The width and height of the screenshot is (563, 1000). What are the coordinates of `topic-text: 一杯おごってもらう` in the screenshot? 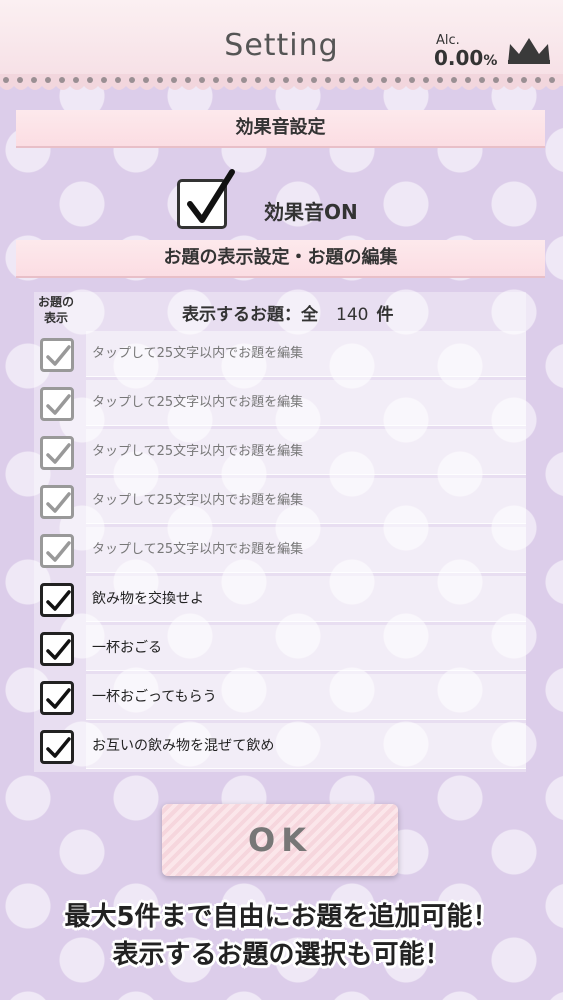 It's located at (306, 697).